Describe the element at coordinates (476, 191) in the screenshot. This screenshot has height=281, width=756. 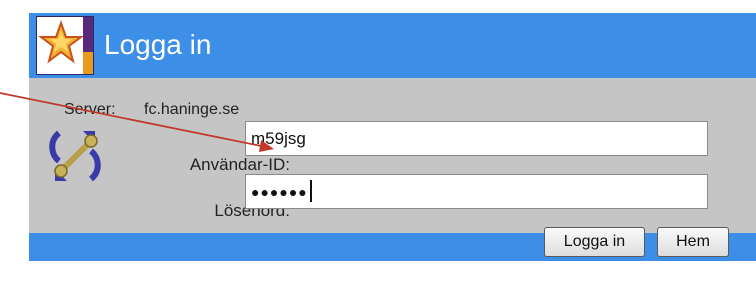
I see `password-input: ●●●●●●` at that location.